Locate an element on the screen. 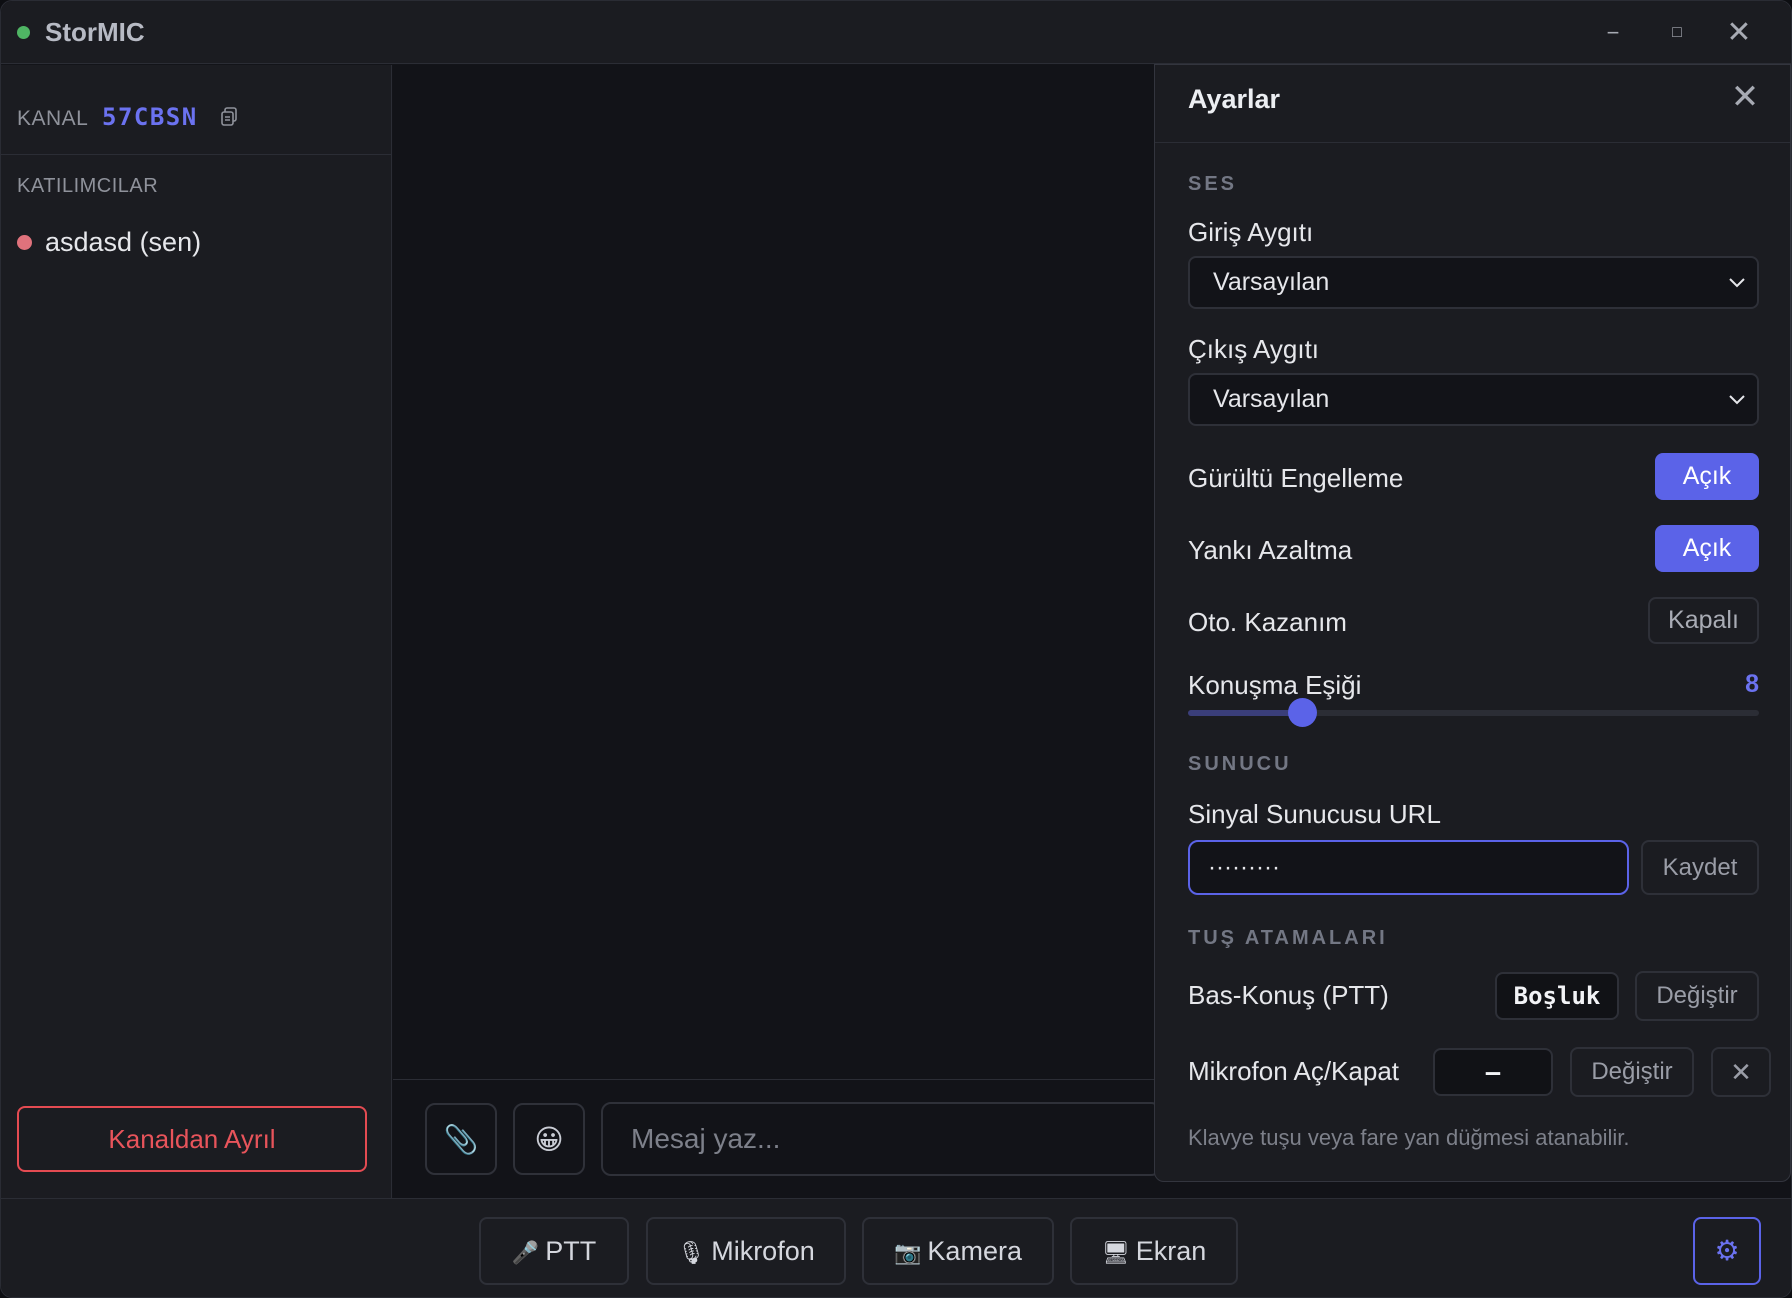 This screenshot has height=1298, width=1792. slider-fill is located at coordinates (1245, 713).